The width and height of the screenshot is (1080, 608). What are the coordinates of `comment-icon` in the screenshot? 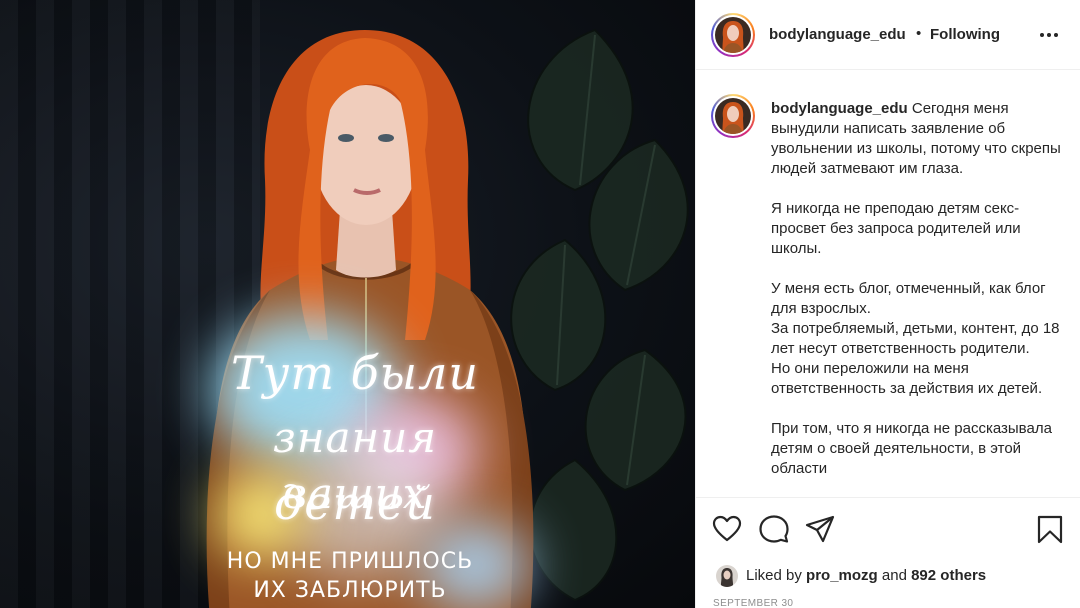 It's located at (774, 529).